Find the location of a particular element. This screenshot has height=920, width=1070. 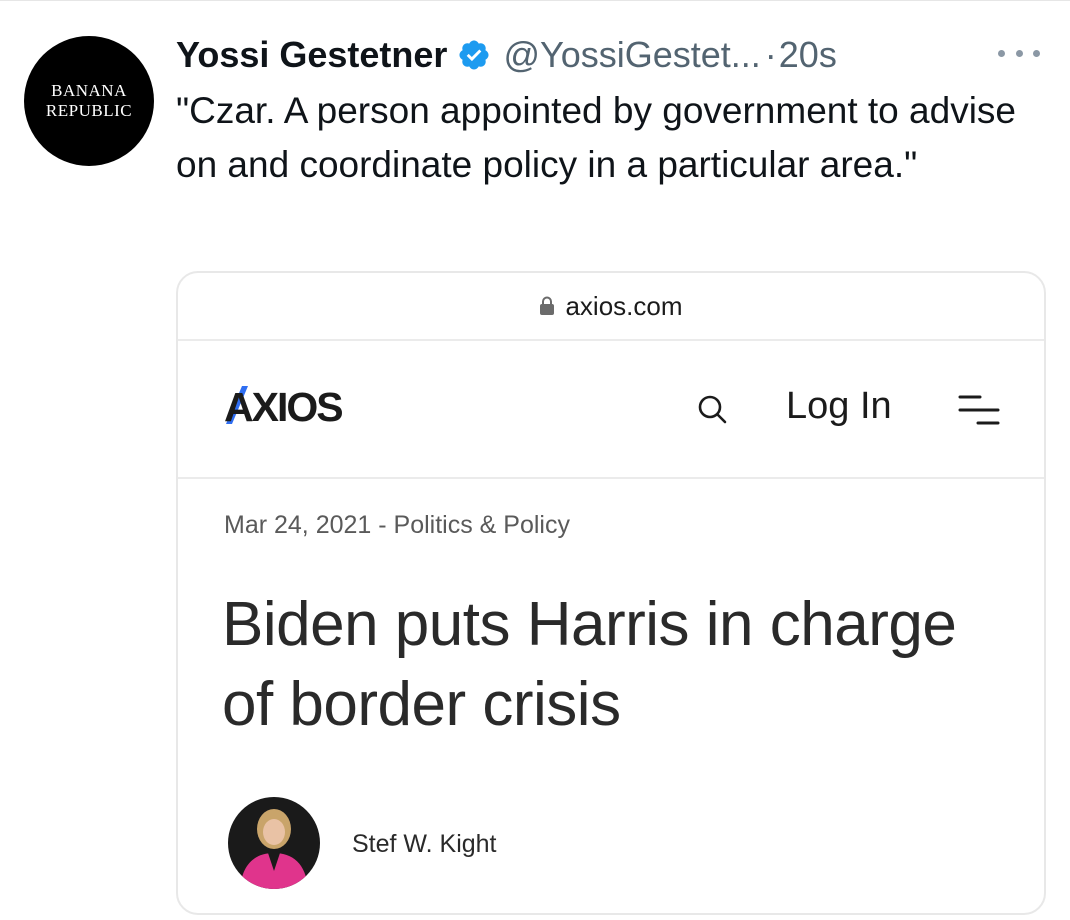

tweet-timestamp: 20s is located at coordinates (808, 55).